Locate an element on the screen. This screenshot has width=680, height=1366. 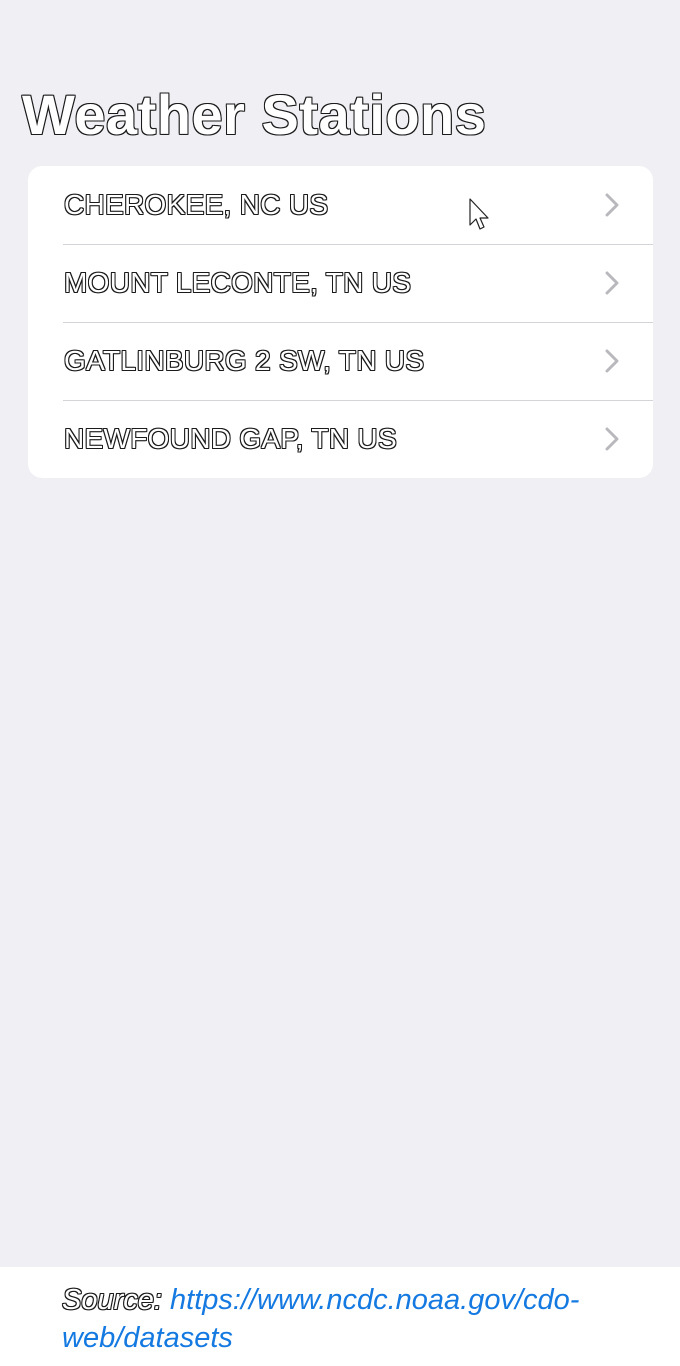
station-label: MOUNT LECONTE, TN US is located at coordinates (238, 282).